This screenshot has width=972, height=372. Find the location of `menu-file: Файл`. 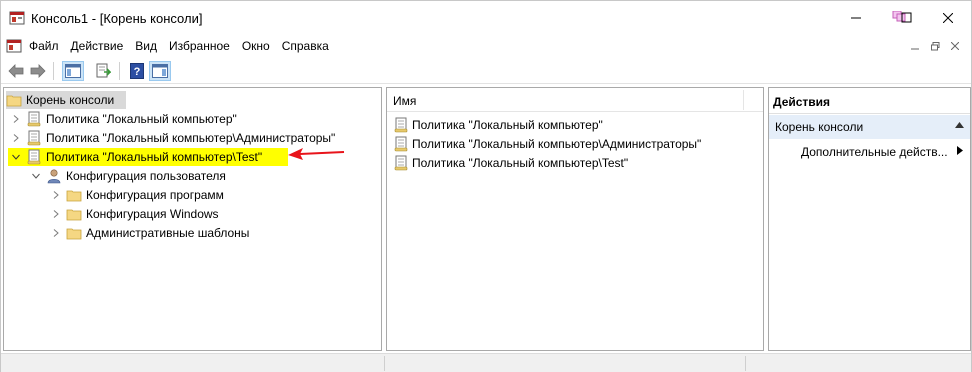

menu-file: Файл is located at coordinates (44, 46).